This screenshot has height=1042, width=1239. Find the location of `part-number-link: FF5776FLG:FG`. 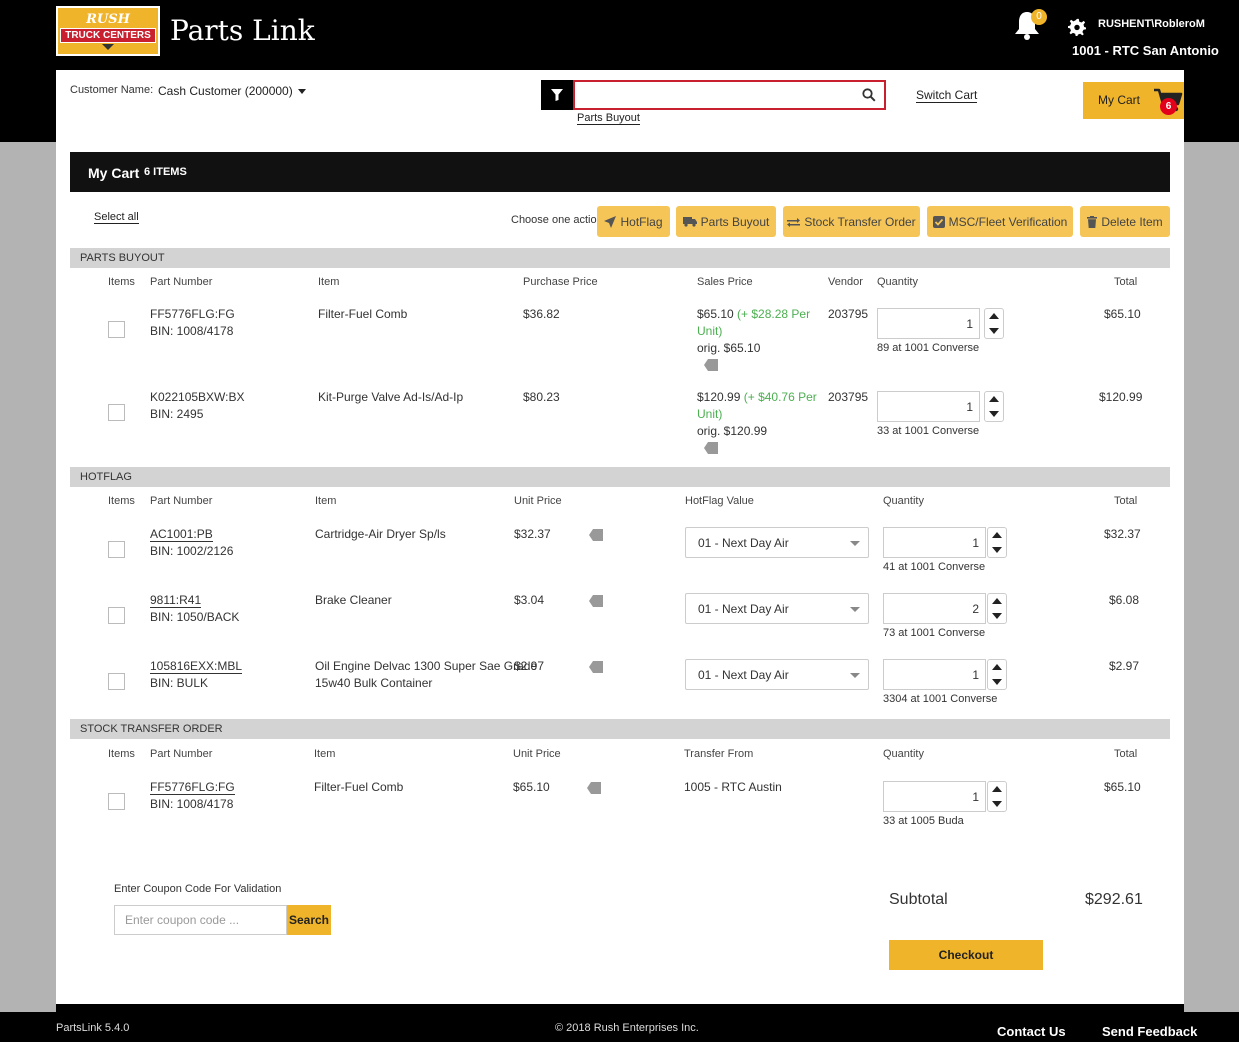

part-number-link: FF5776FLG:FG is located at coordinates (192, 787).